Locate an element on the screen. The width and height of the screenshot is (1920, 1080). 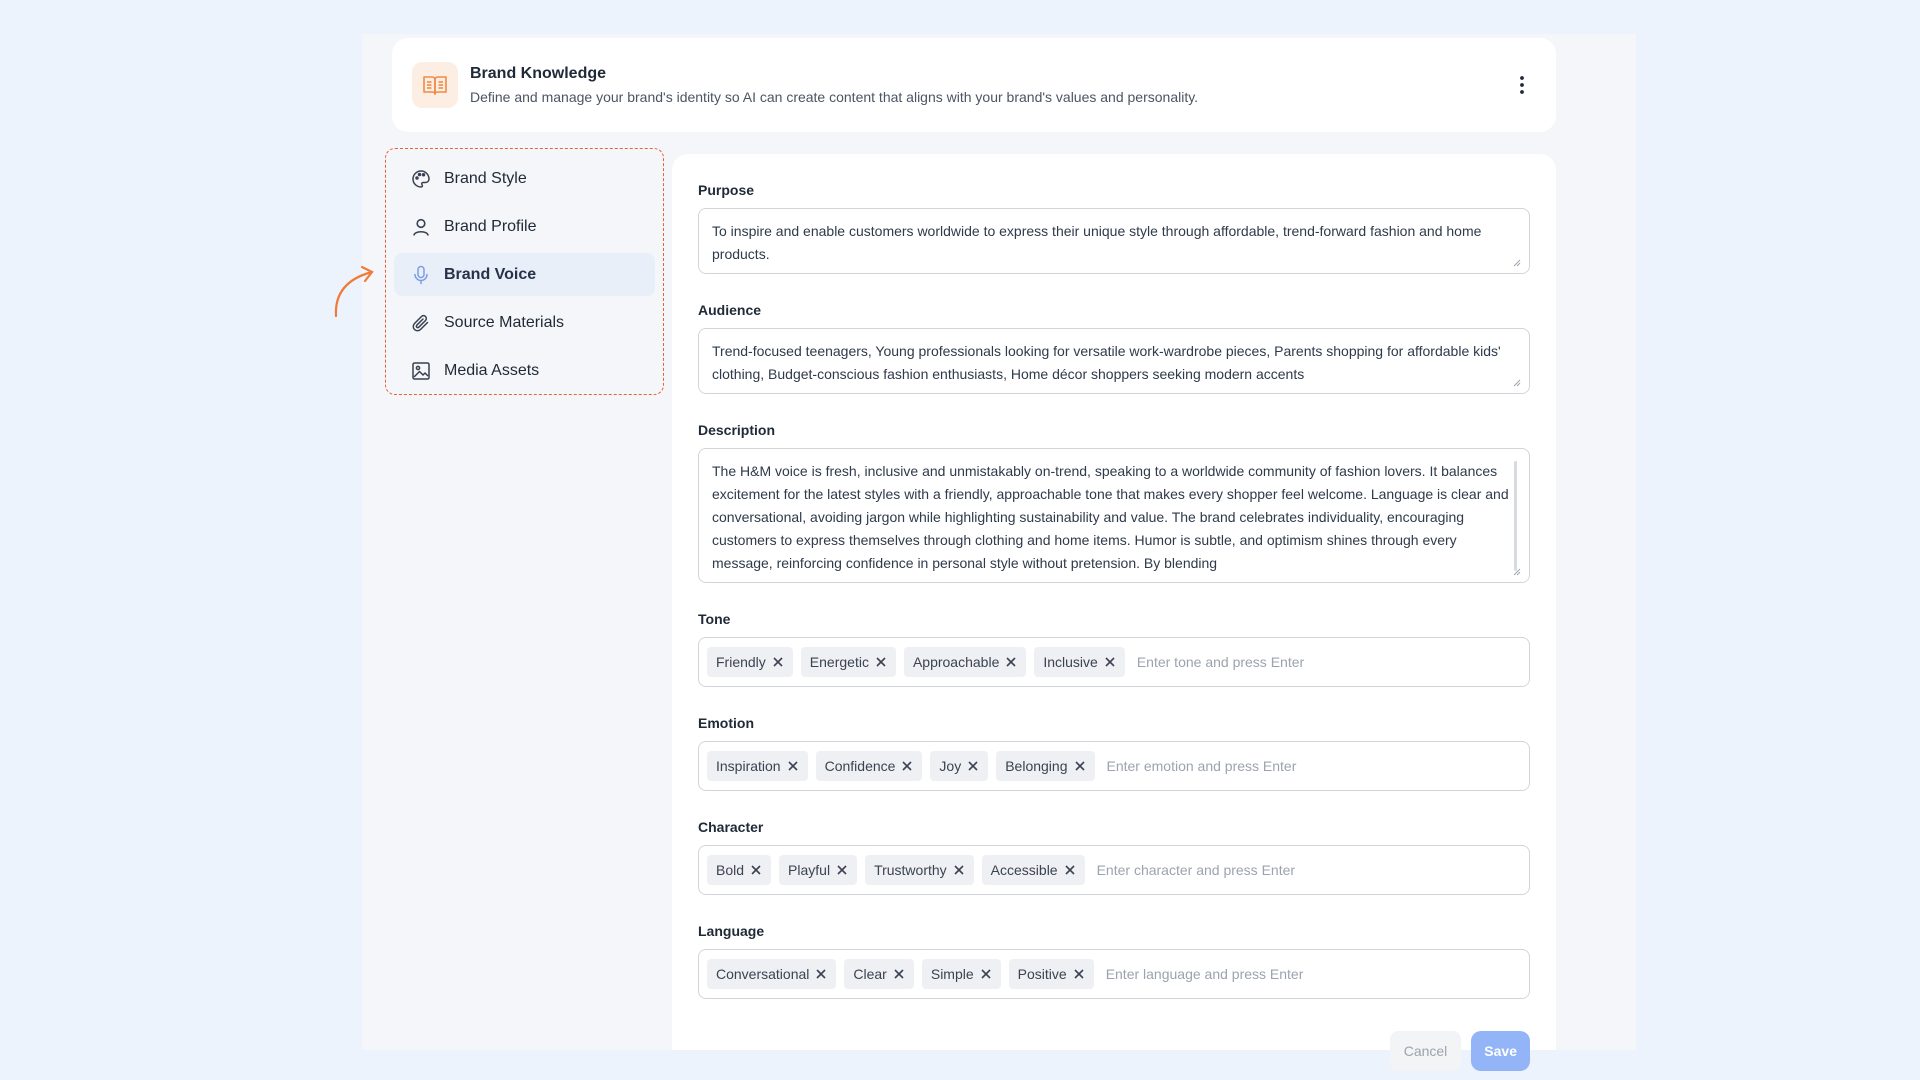
emotion-tag-field: Inspiration Confidence Joy Belonging is located at coordinates (1114, 766).